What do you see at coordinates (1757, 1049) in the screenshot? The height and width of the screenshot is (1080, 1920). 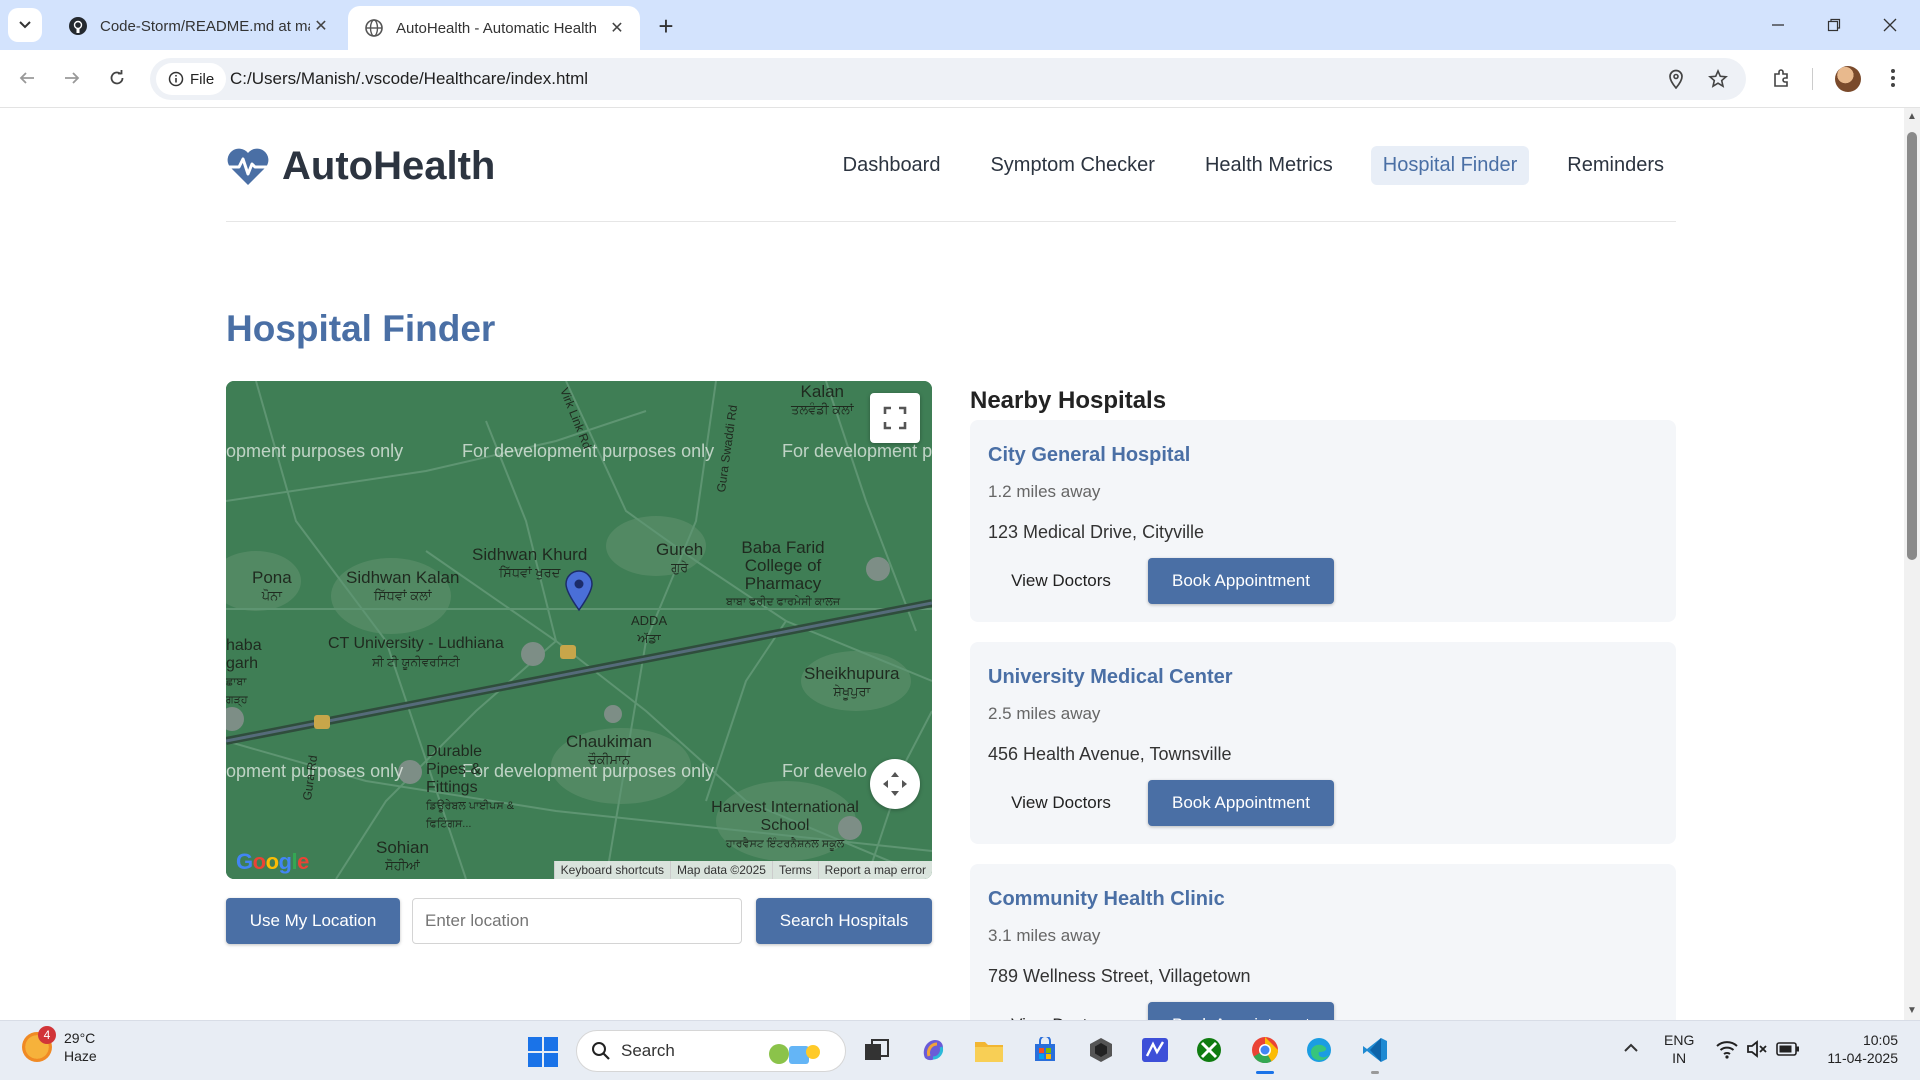 I see `speaker-muted-icon` at bounding box center [1757, 1049].